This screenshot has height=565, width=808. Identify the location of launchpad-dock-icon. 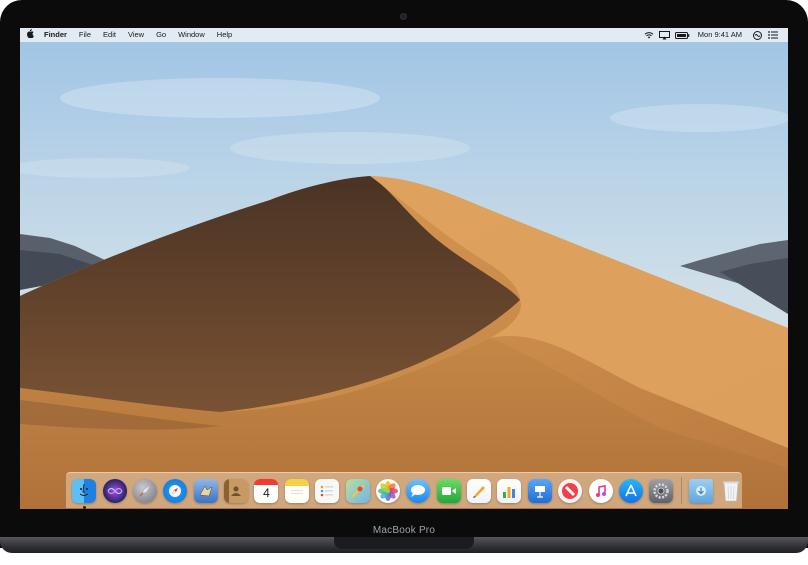
(144, 490).